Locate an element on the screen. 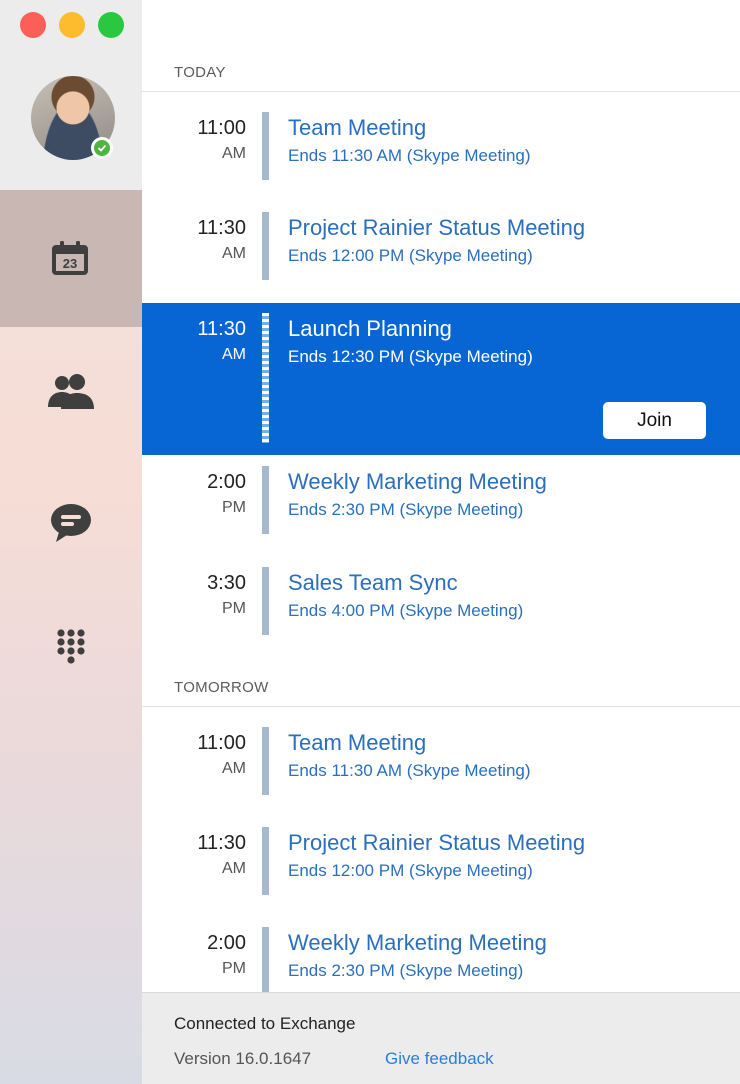 The height and width of the screenshot is (1084, 740). sidebar-item-chat is located at coordinates (71, 523).